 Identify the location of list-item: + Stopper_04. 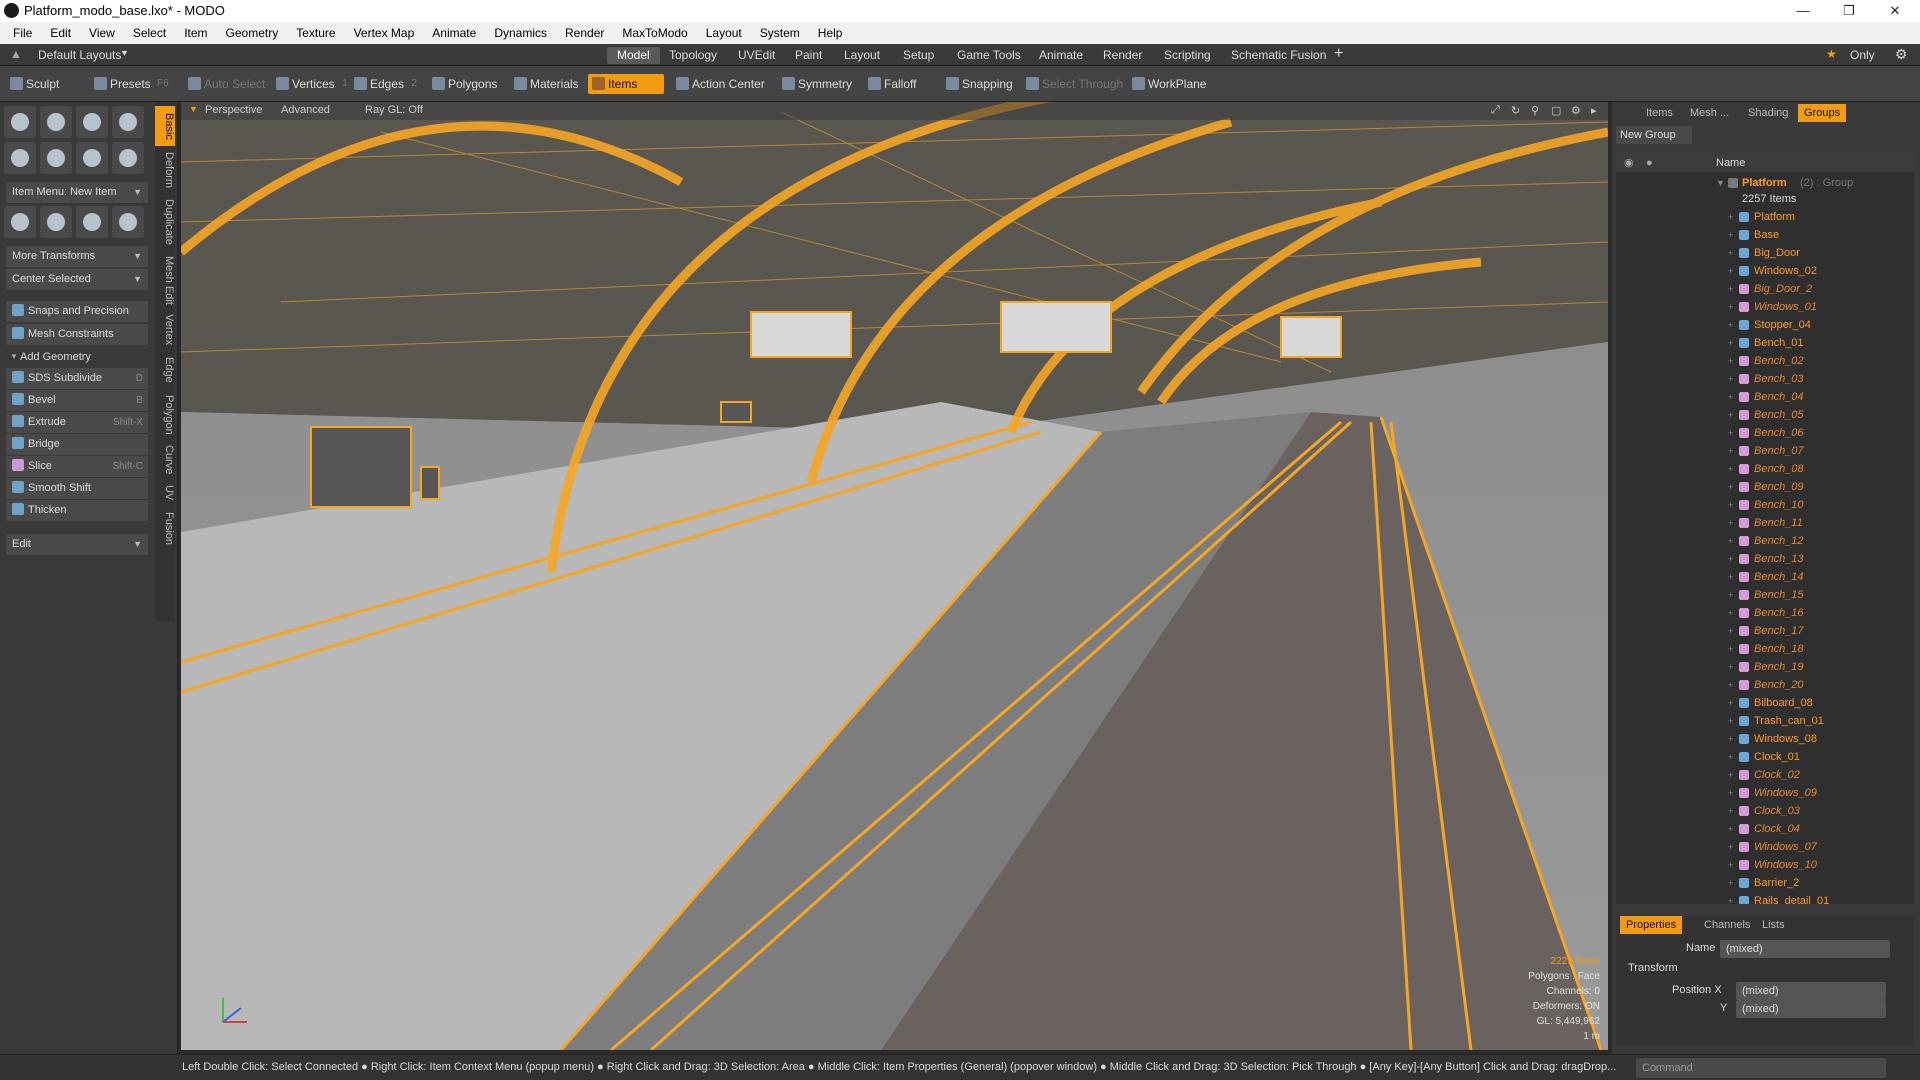
(1765, 325).